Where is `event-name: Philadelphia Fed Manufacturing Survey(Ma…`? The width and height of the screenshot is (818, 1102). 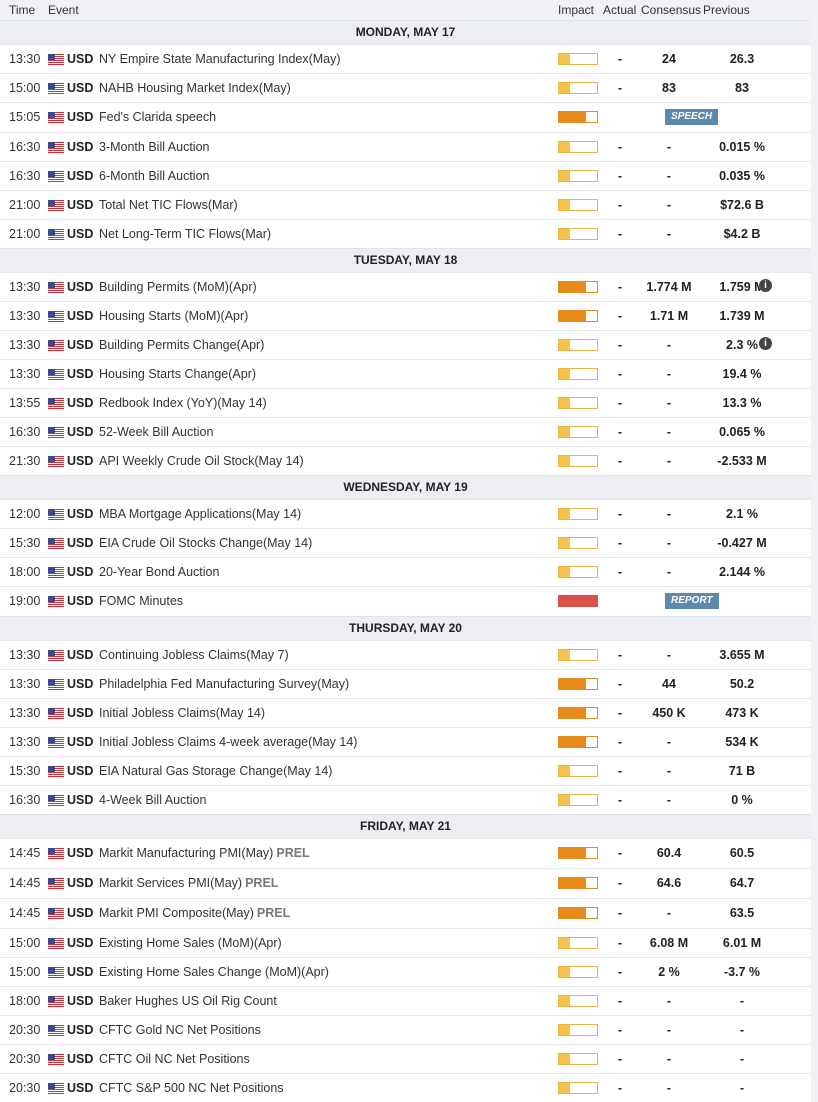
event-name: Philadelphia Fed Manufacturing Survey(Ma… is located at coordinates (224, 684).